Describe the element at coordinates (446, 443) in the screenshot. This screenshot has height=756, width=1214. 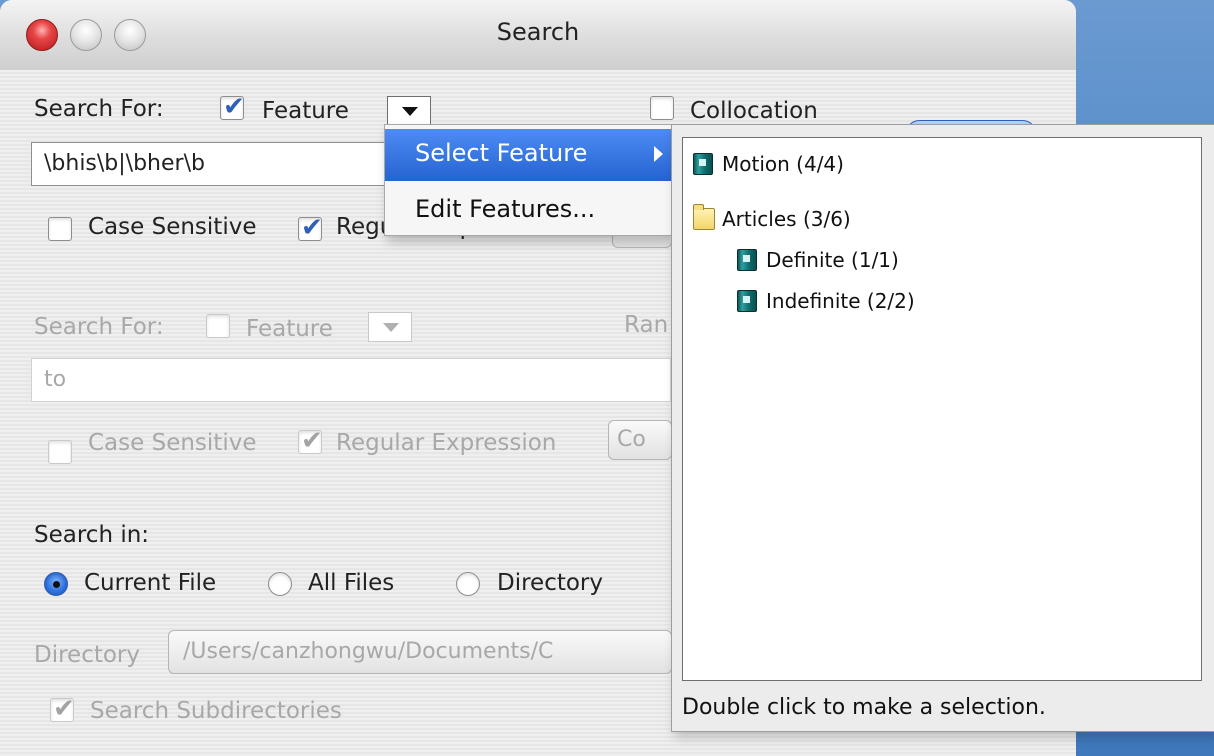
I see `regular-expression-label-2: Regular Expression` at that location.